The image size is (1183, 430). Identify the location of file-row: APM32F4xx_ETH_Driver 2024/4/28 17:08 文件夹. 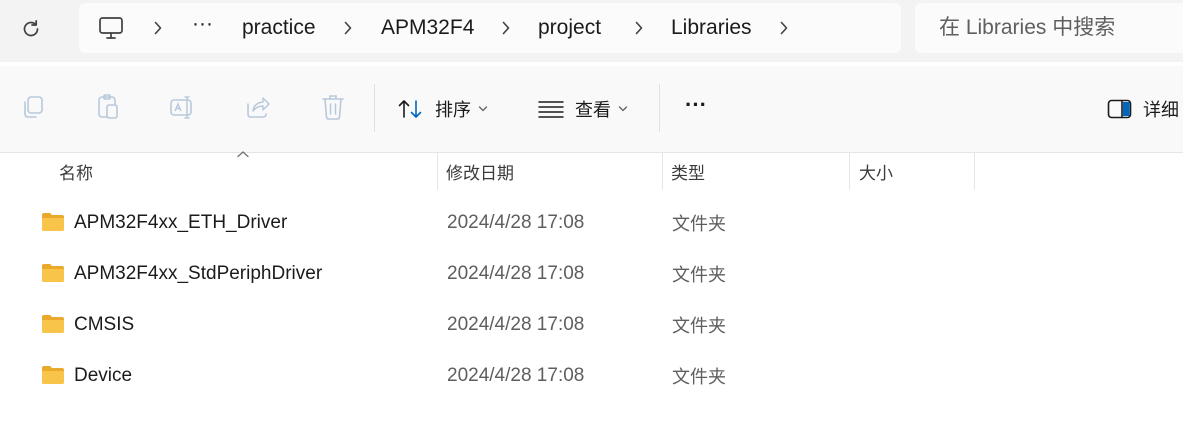
(588, 223).